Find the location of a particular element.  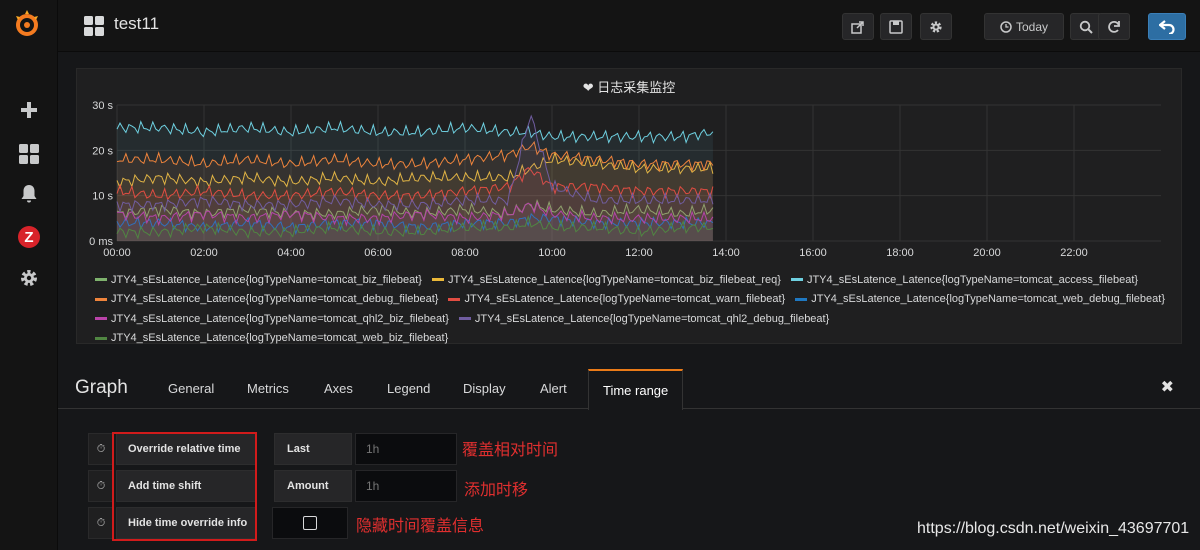

x-tick-label: 08:00 is located at coordinates (465, 253).